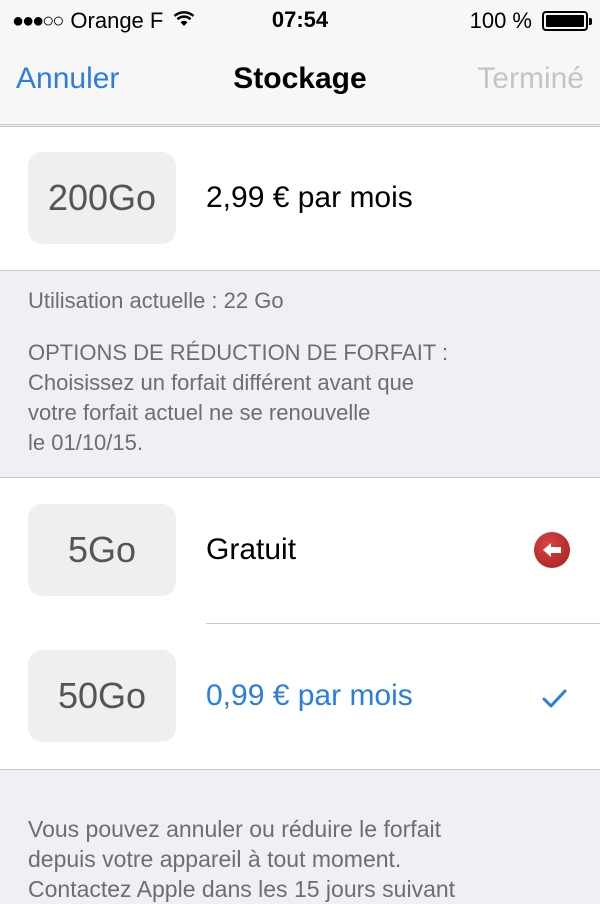  What do you see at coordinates (554, 698) in the screenshot?
I see `checkmark-icon` at bounding box center [554, 698].